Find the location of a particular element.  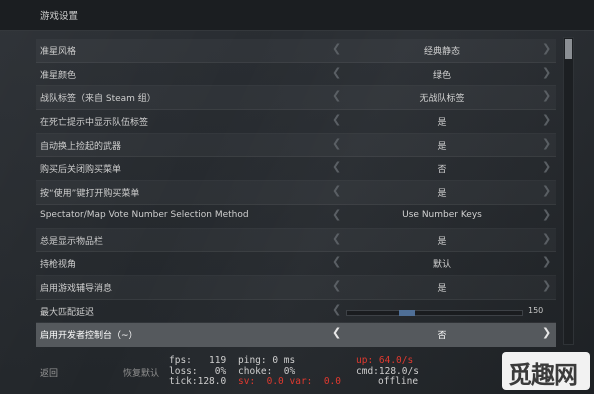

setting-row-instructor-messages: 启用游戏辅导消息 ❮ 是 ❯ is located at coordinates (296, 288).